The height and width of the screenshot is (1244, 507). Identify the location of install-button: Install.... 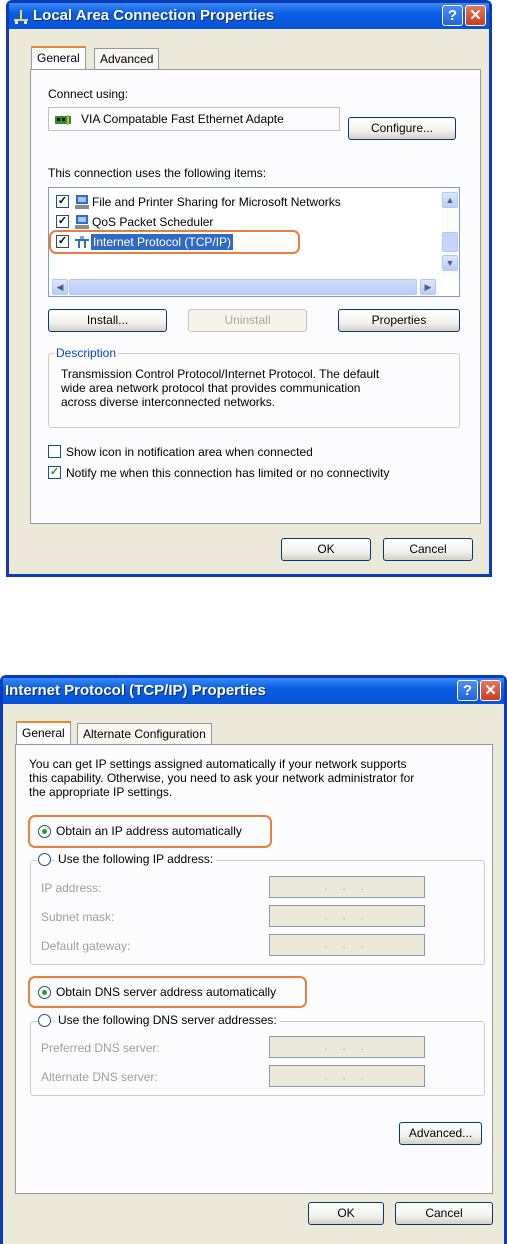
(107, 320).